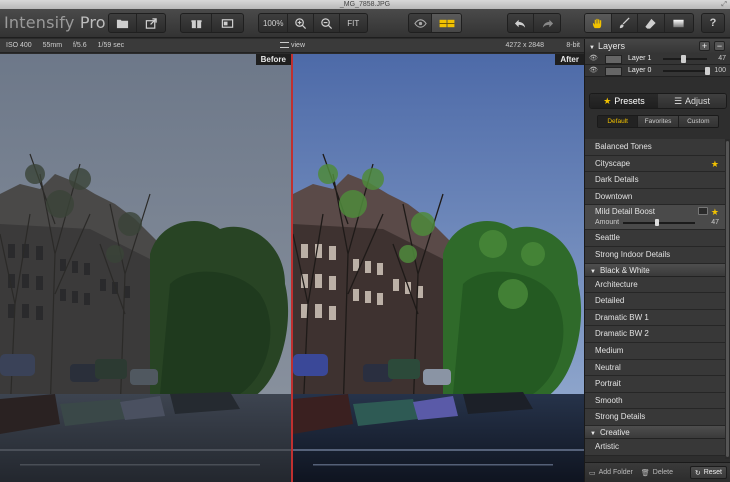 The width and height of the screenshot is (730, 482). Describe the element at coordinates (655, 238) in the screenshot. I see `preset-item: Seattle` at that location.